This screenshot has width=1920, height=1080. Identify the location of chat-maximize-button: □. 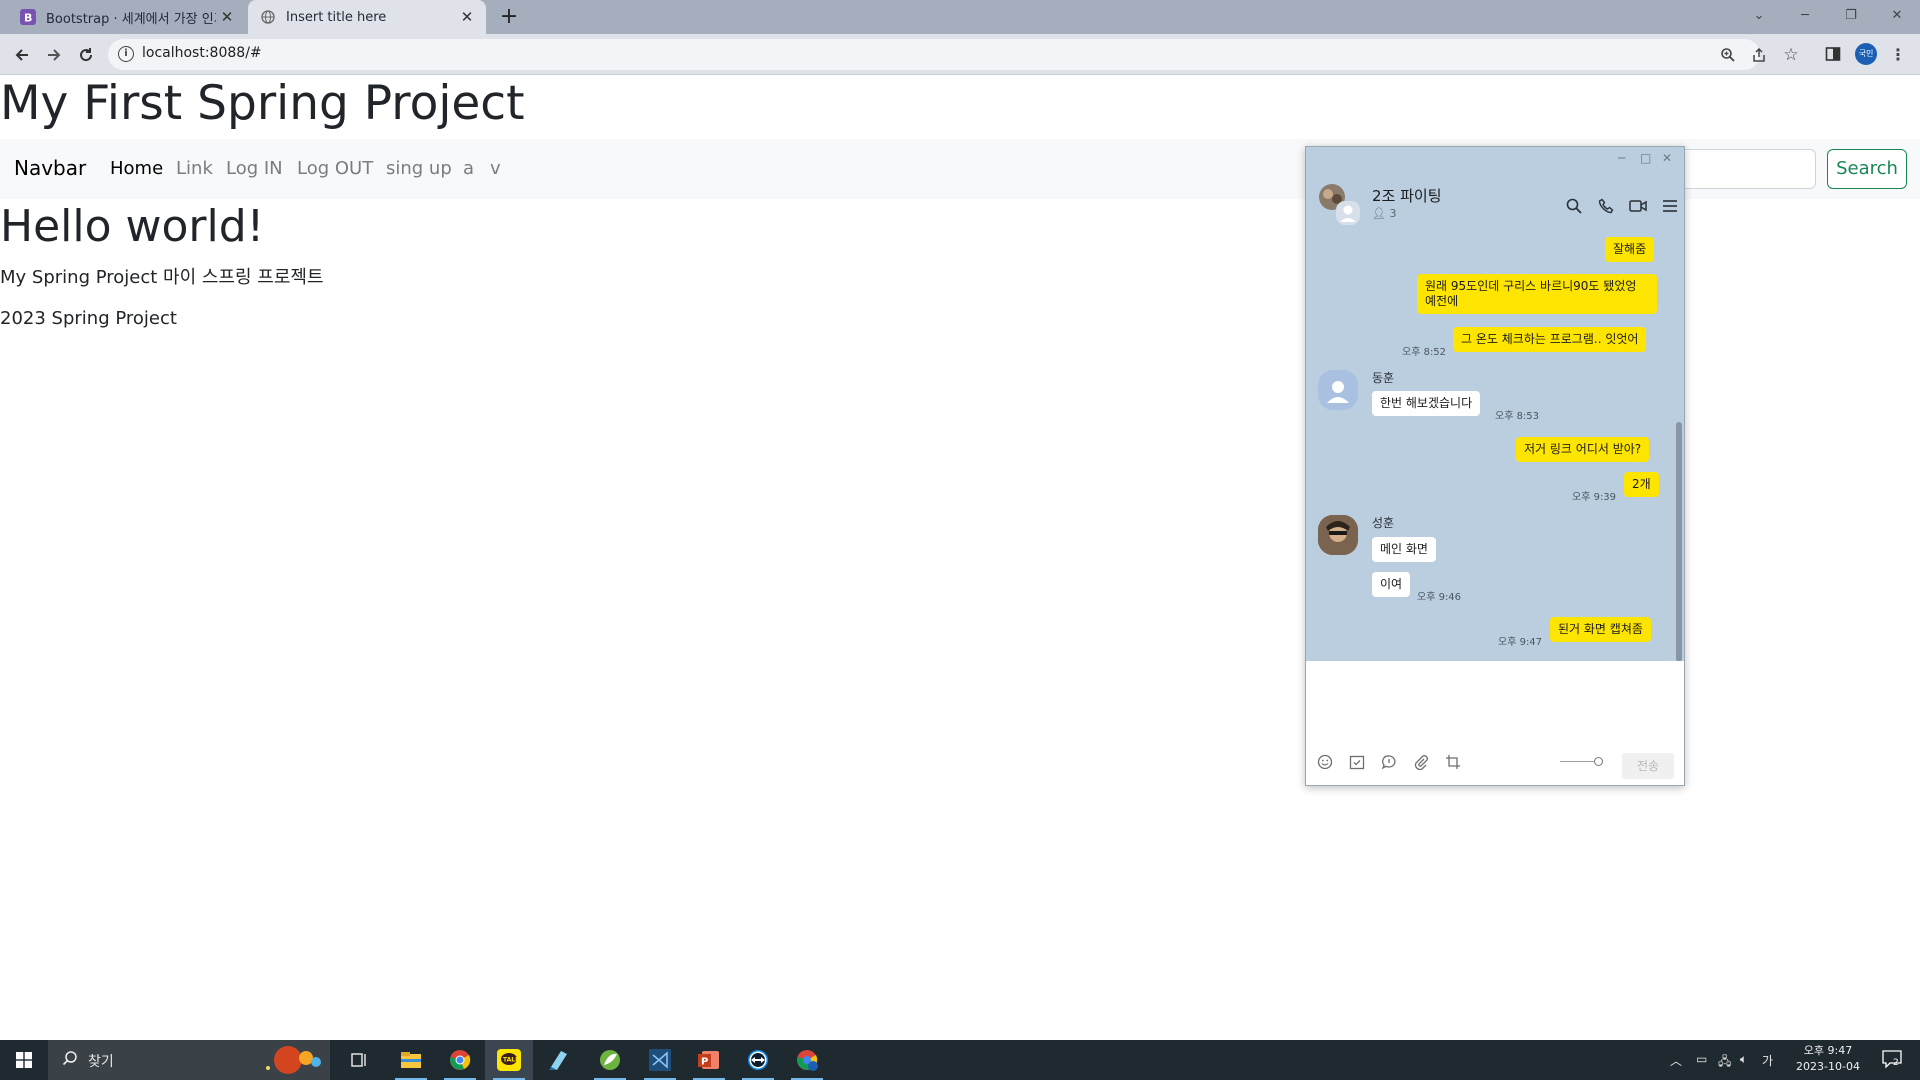
(1645, 158).